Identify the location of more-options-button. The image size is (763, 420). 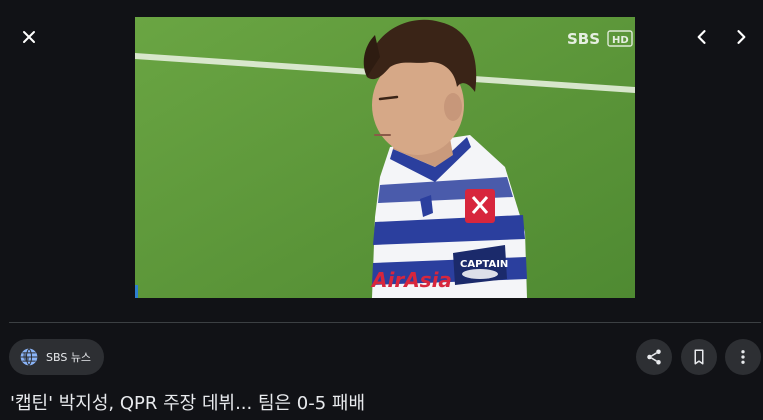
(743, 357).